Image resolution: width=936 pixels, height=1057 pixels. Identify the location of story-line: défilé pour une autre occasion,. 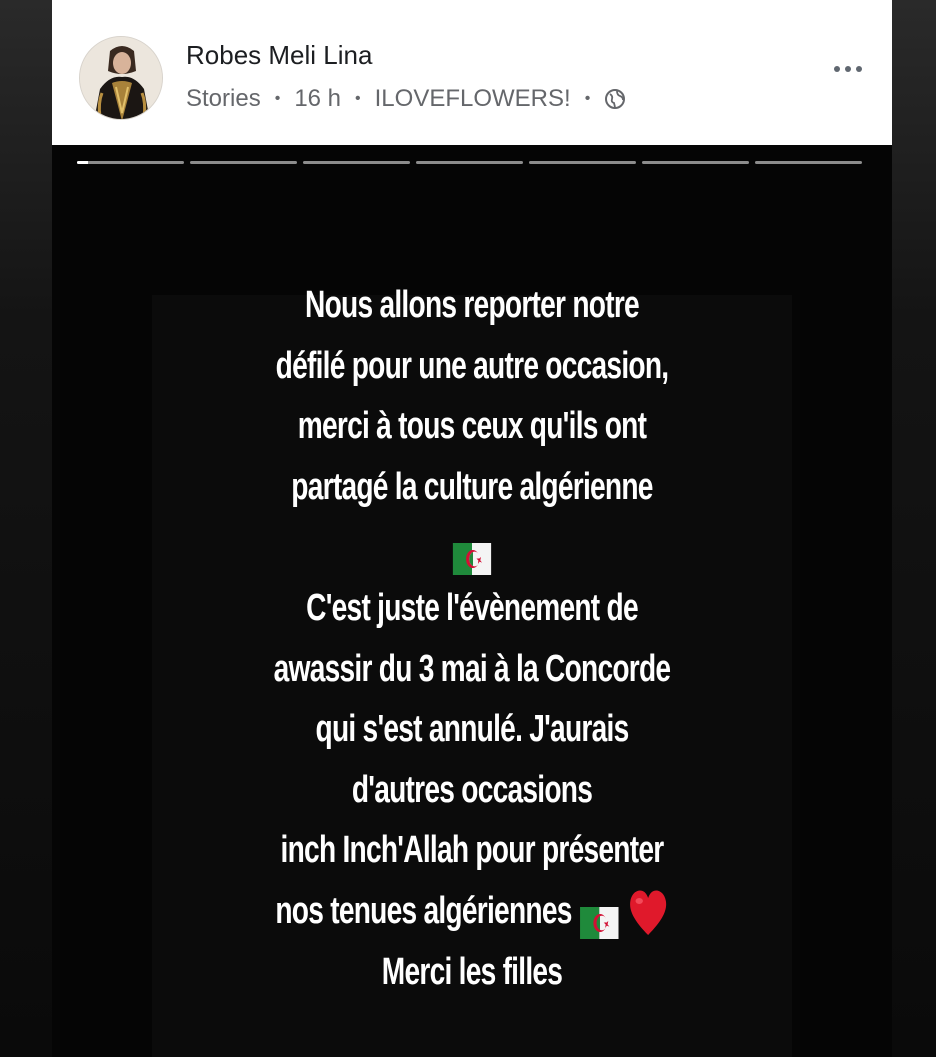
(472, 365).